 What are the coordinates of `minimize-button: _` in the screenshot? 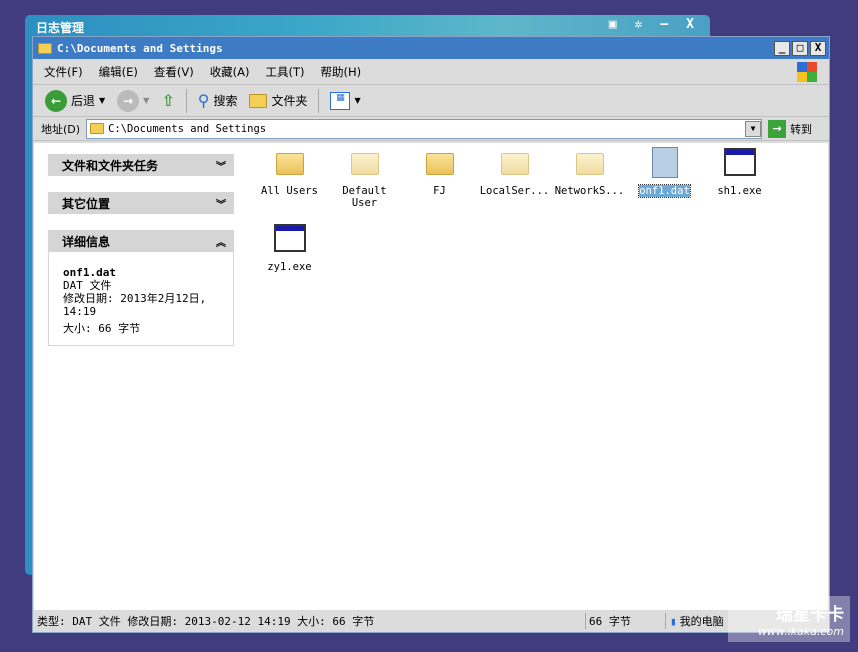 It's located at (782, 48).